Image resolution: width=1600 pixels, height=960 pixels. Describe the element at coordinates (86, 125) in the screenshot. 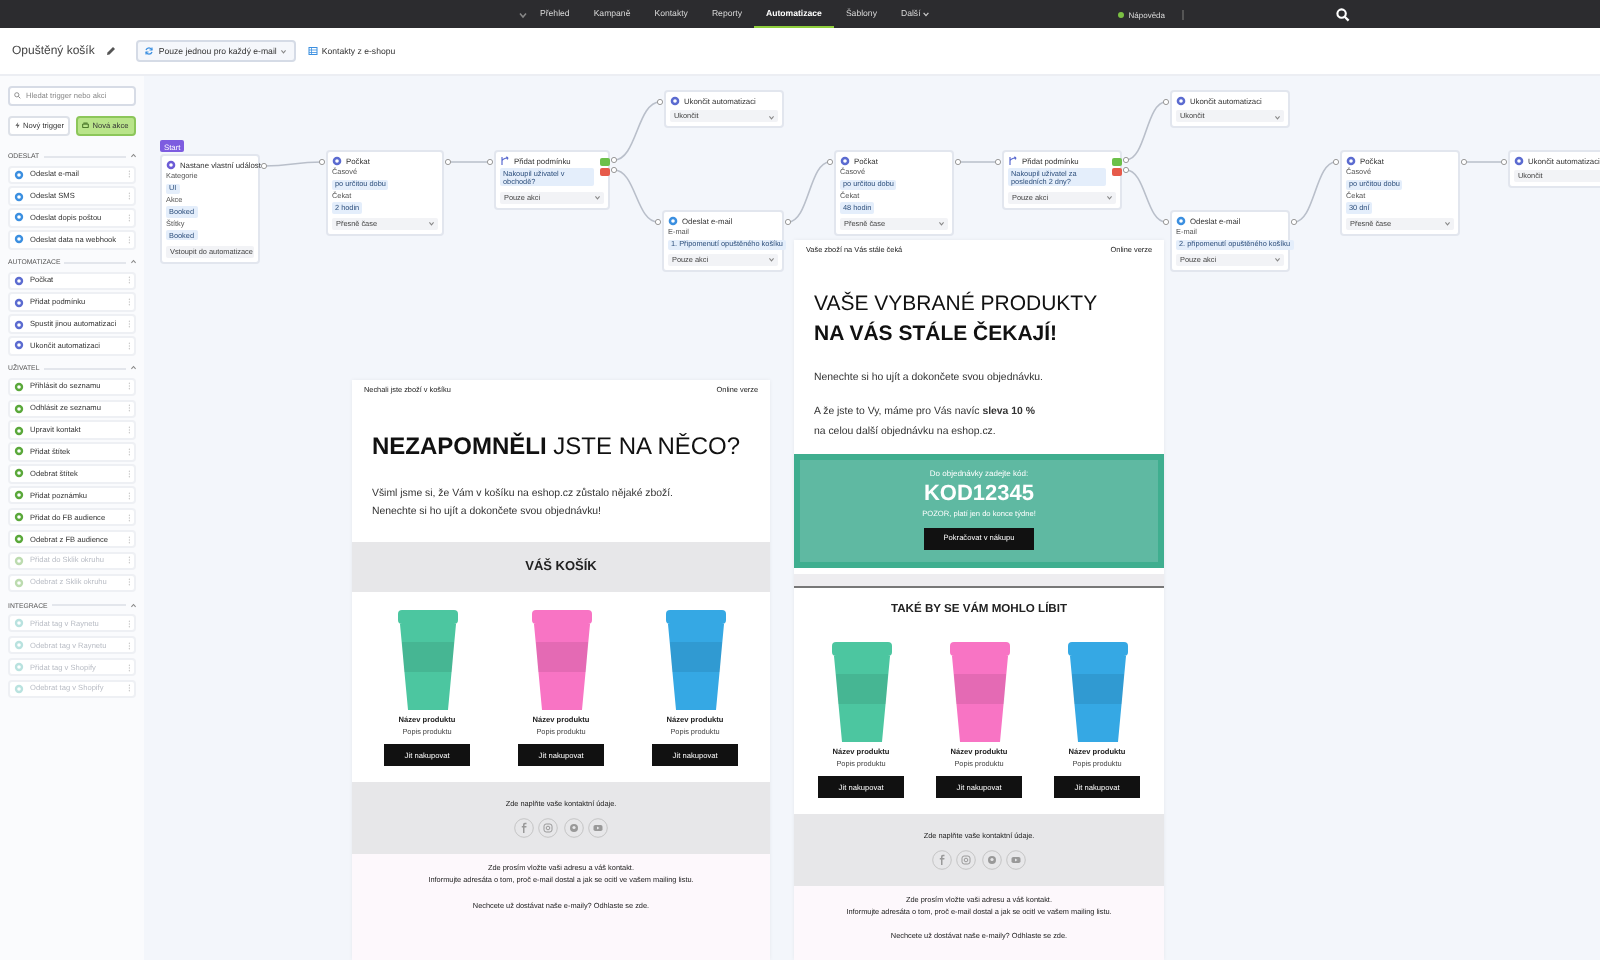

I see `stack-icon` at that location.